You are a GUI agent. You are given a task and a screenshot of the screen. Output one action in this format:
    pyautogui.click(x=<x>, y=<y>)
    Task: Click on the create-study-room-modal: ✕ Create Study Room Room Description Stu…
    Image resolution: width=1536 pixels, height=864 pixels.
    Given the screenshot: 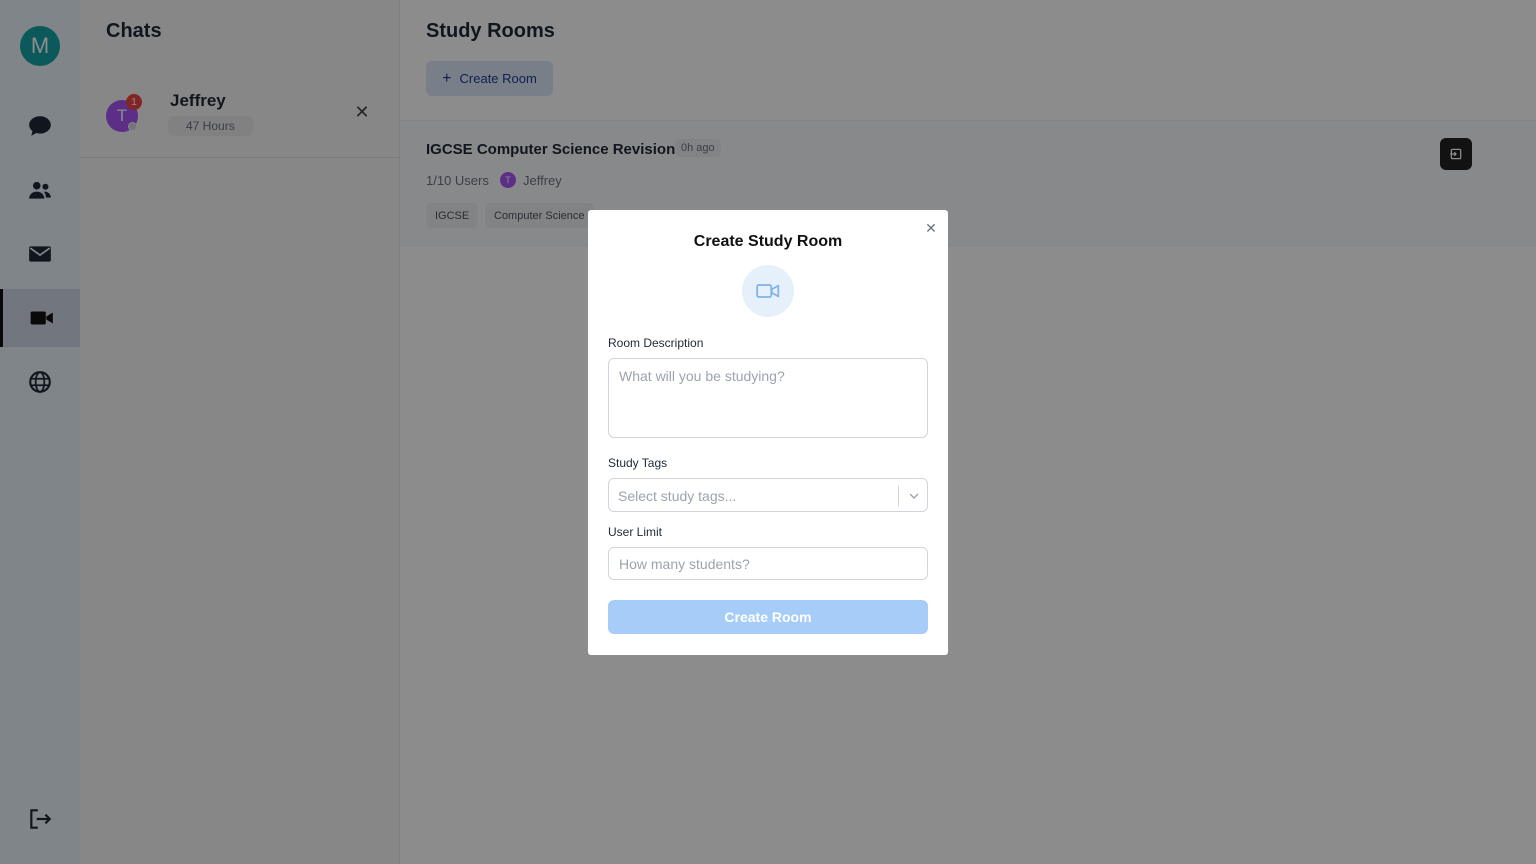 What is the action you would take?
    pyautogui.click(x=768, y=432)
    